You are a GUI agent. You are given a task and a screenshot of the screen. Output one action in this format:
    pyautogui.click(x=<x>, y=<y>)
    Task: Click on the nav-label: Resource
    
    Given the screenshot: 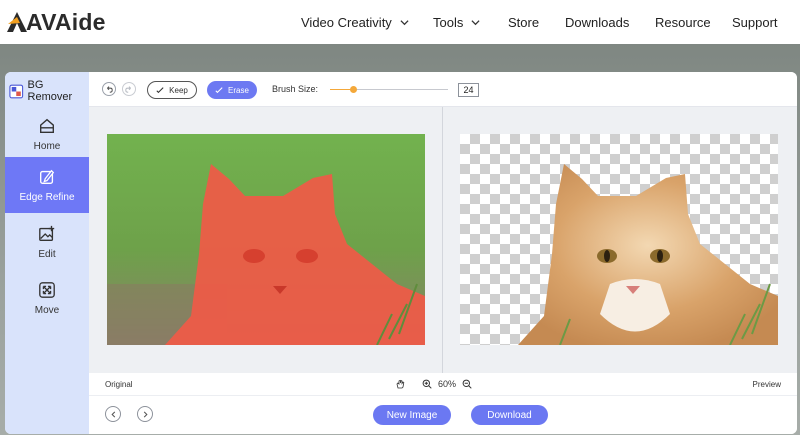 What is the action you would take?
    pyautogui.click(x=683, y=22)
    